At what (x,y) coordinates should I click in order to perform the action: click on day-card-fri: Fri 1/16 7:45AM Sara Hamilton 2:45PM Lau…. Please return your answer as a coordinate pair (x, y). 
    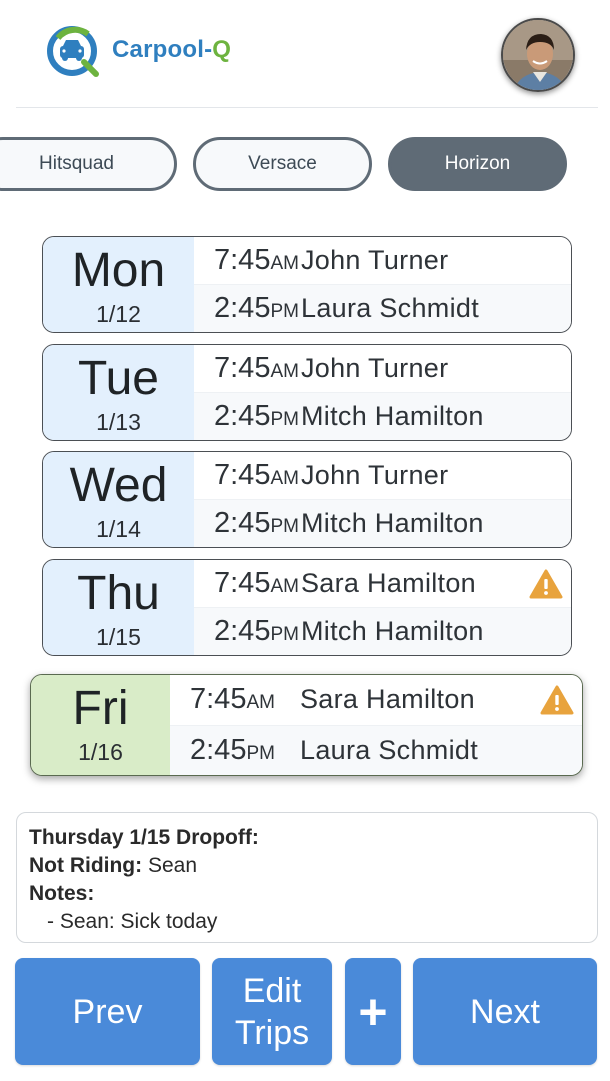
    Looking at the image, I should click on (306, 725).